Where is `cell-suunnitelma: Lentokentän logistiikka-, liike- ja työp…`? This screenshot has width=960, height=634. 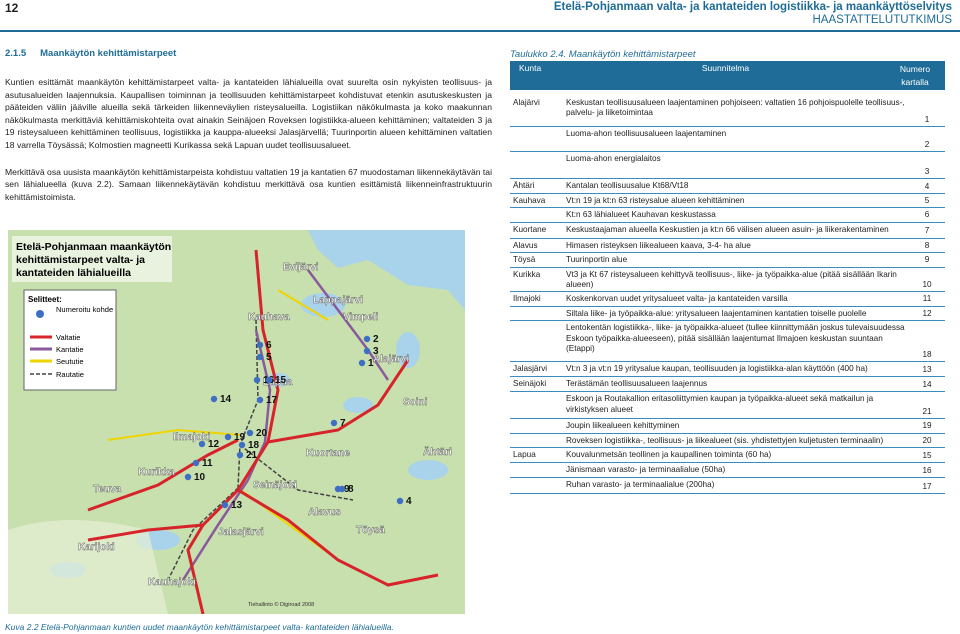
cell-suunnitelma: Lentokentän logistiikka-, liike- ja työp… is located at coordinates (735, 338).